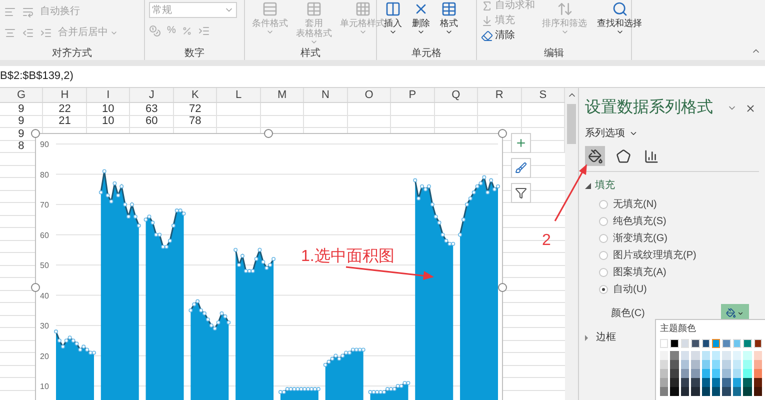  What do you see at coordinates (37, 76) in the screenshot?
I see `formula-text: B$2:$B$139,2)` at bounding box center [37, 76].